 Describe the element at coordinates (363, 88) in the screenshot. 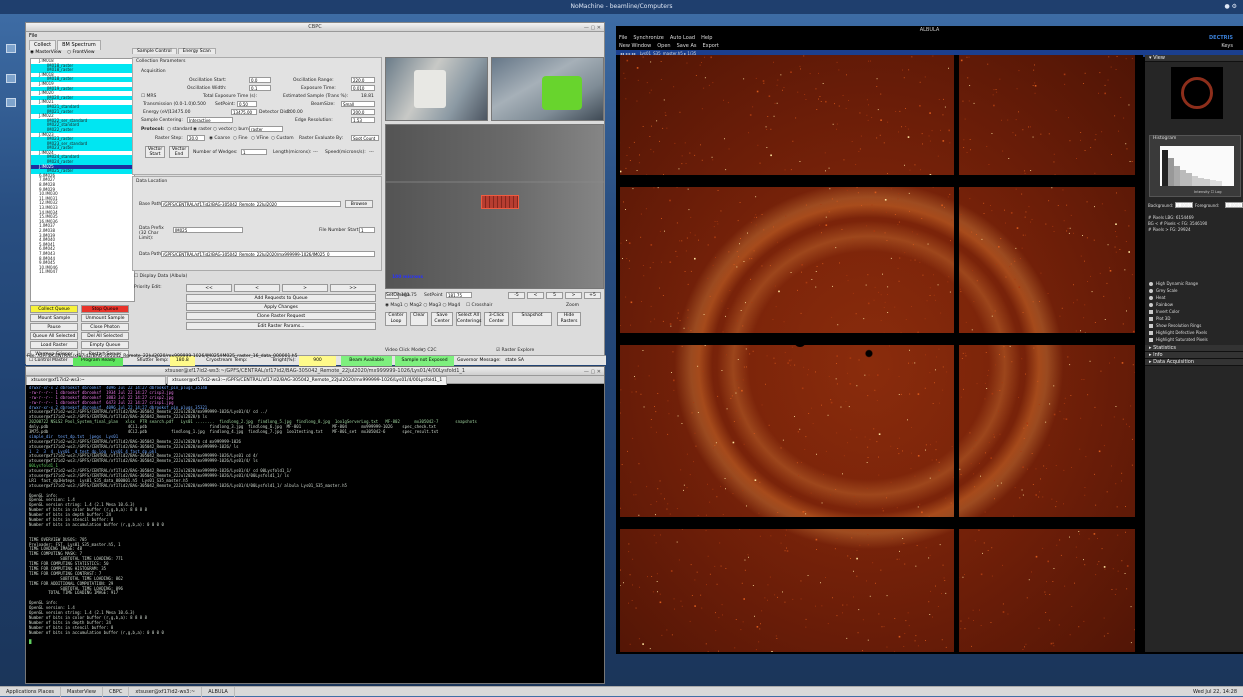

I see `exposure-field: 0.010` at that location.